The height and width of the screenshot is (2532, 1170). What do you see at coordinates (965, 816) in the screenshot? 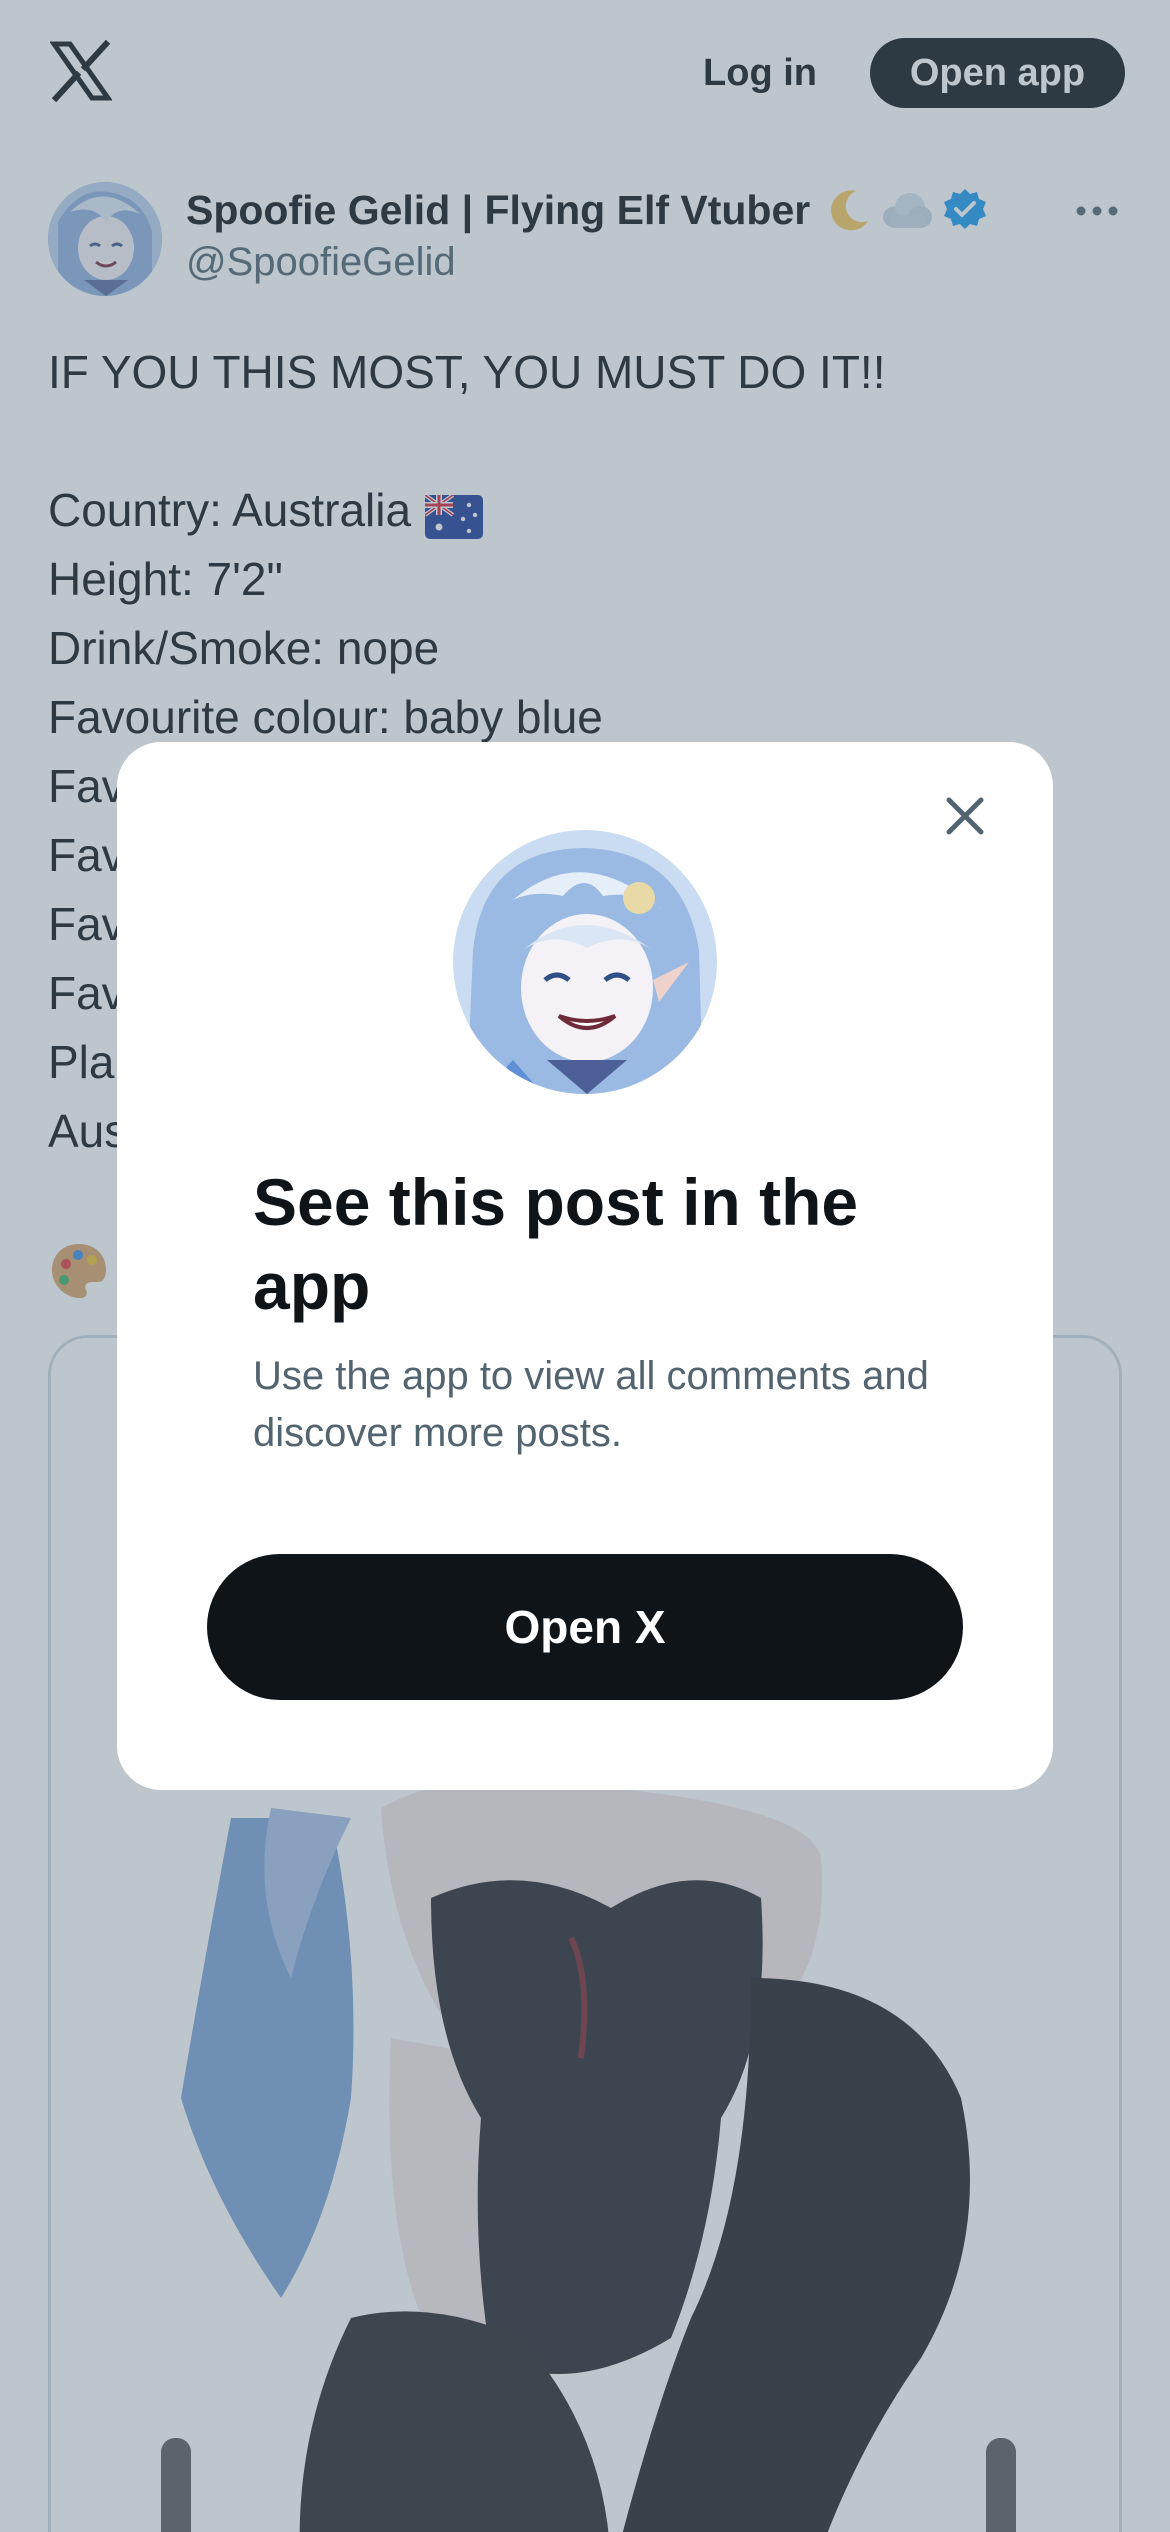
I see `close-icon` at bounding box center [965, 816].